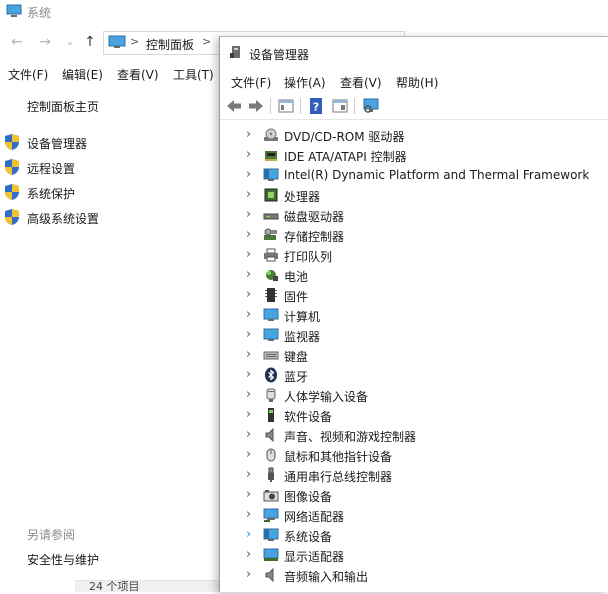 Image resolution: width=608 pixels, height=594 pixels. I want to click on tree-node-label: 打印队列, so click(308, 257).